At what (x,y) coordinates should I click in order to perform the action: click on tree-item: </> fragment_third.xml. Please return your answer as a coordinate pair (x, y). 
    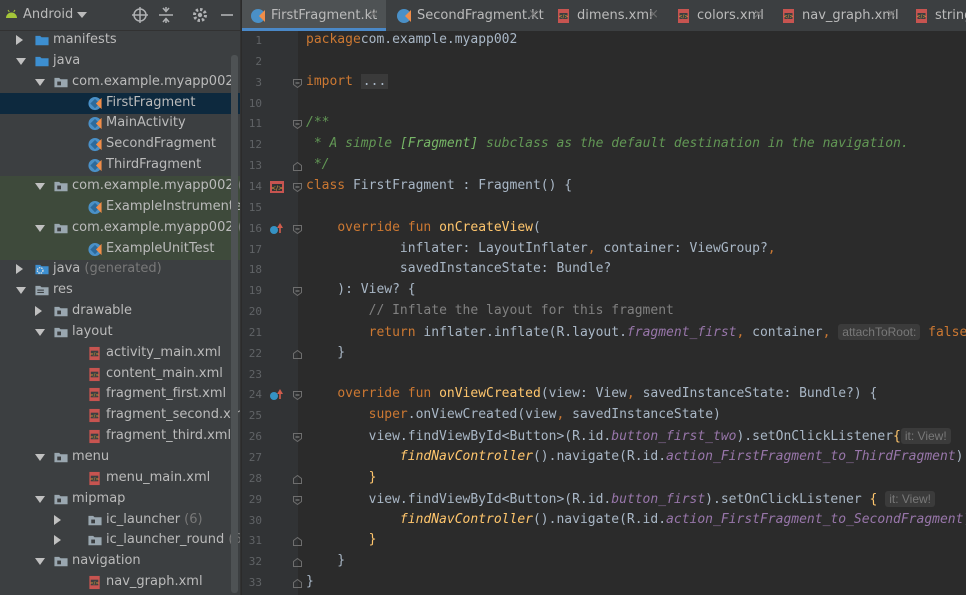
    Looking at the image, I should click on (120, 436).